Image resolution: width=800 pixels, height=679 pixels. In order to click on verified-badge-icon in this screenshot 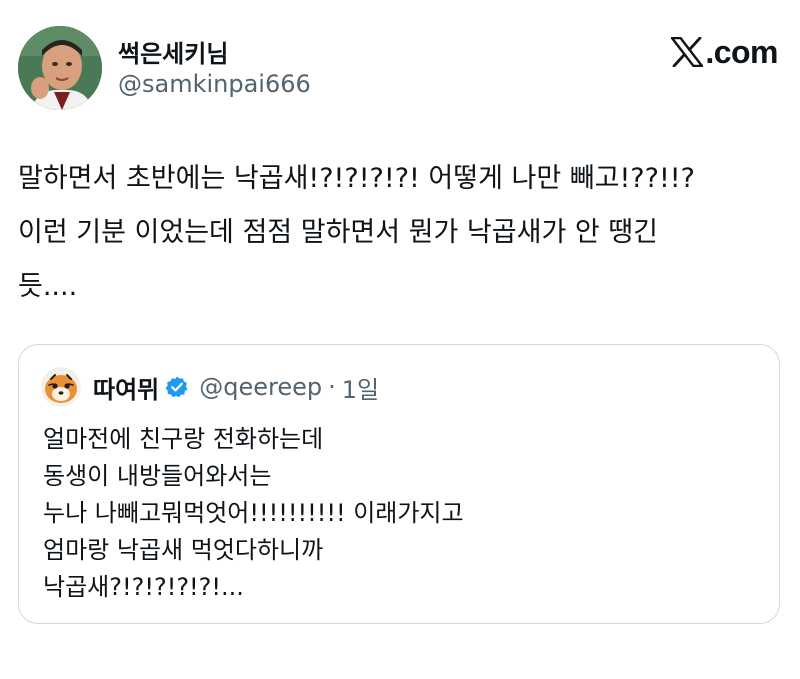, I will do `click(177, 387)`.